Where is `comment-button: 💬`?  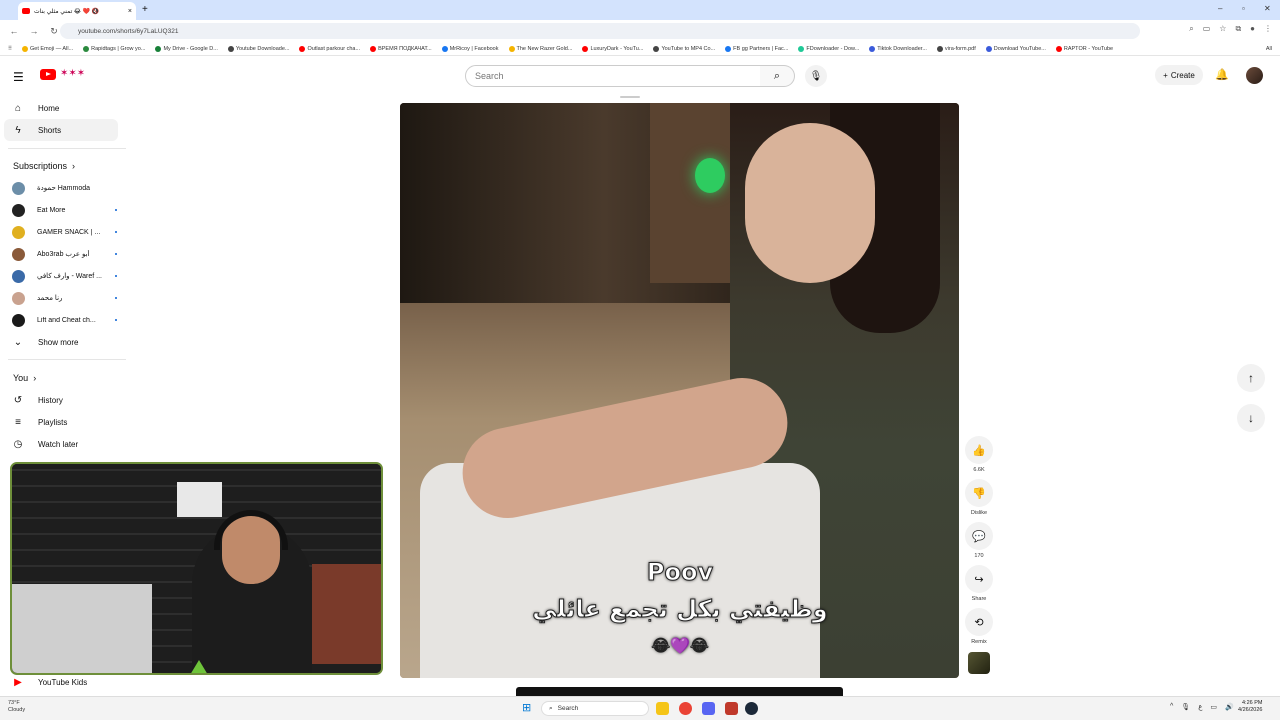
comment-button: 💬 is located at coordinates (979, 536).